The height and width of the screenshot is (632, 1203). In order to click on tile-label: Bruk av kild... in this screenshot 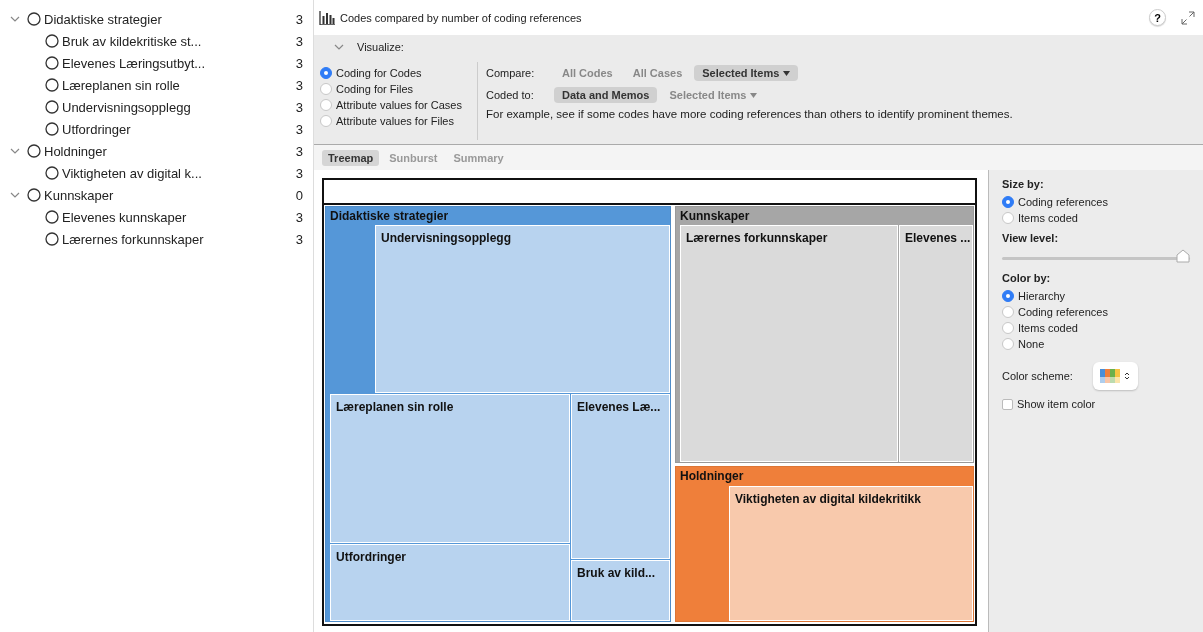, I will do `click(616, 573)`.